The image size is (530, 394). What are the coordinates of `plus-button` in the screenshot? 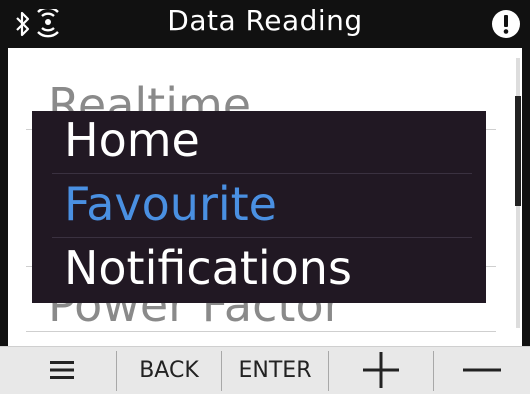 It's located at (381, 370).